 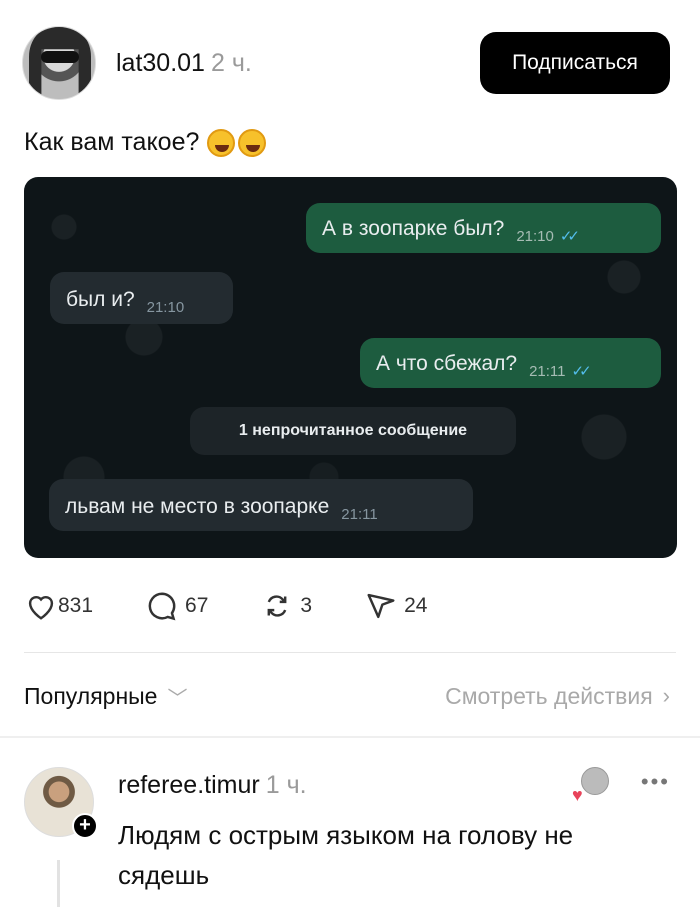 What do you see at coordinates (395, 606) in the screenshot?
I see `share-button: 24` at bounding box center [395, 606].